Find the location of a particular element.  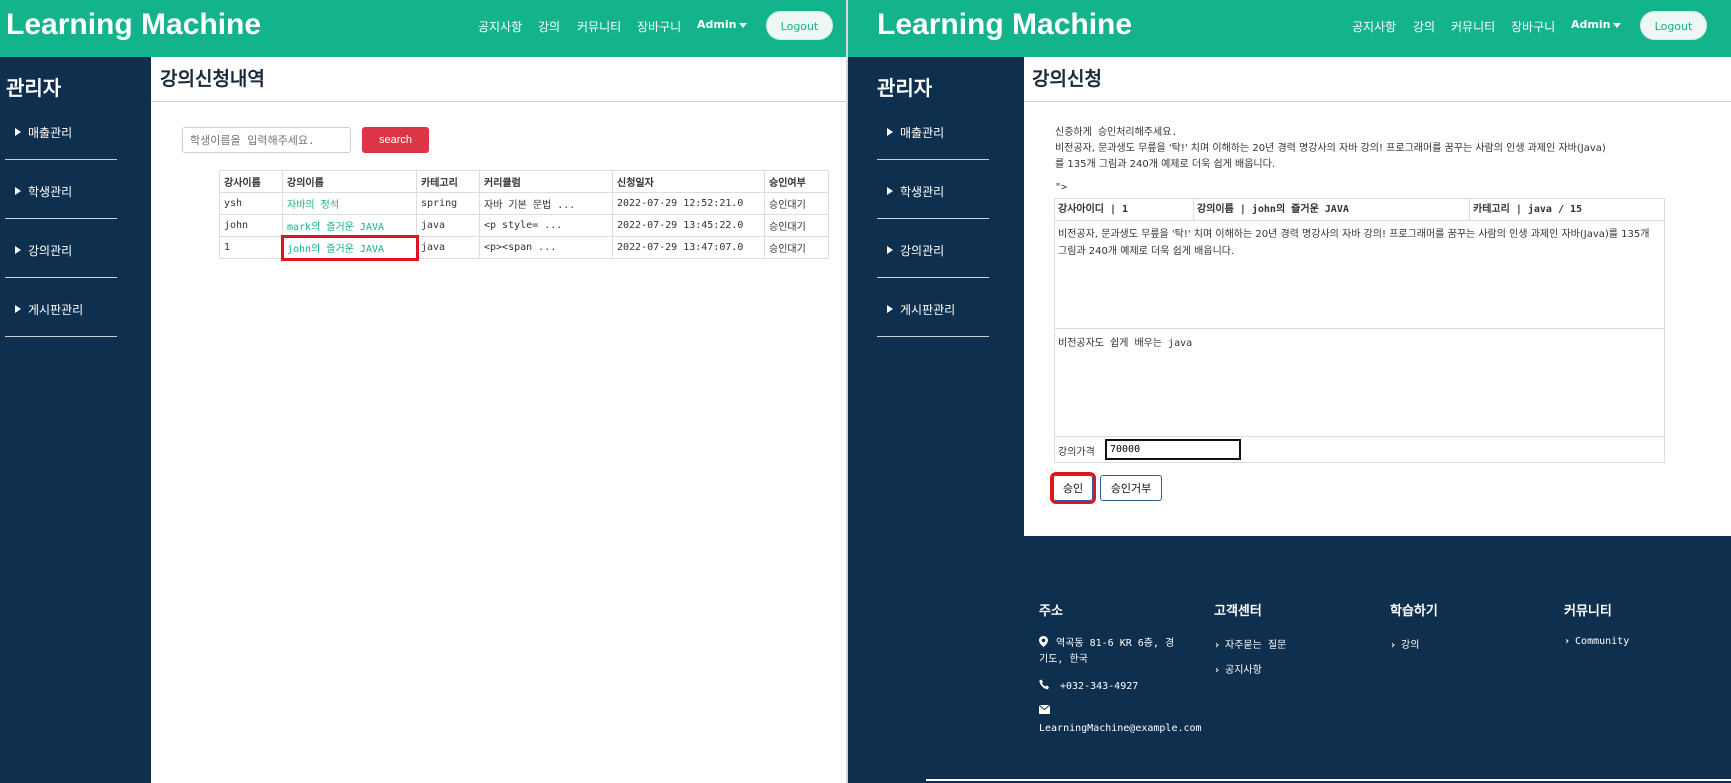

cell-category: spring is located at coordinates (448, 203).